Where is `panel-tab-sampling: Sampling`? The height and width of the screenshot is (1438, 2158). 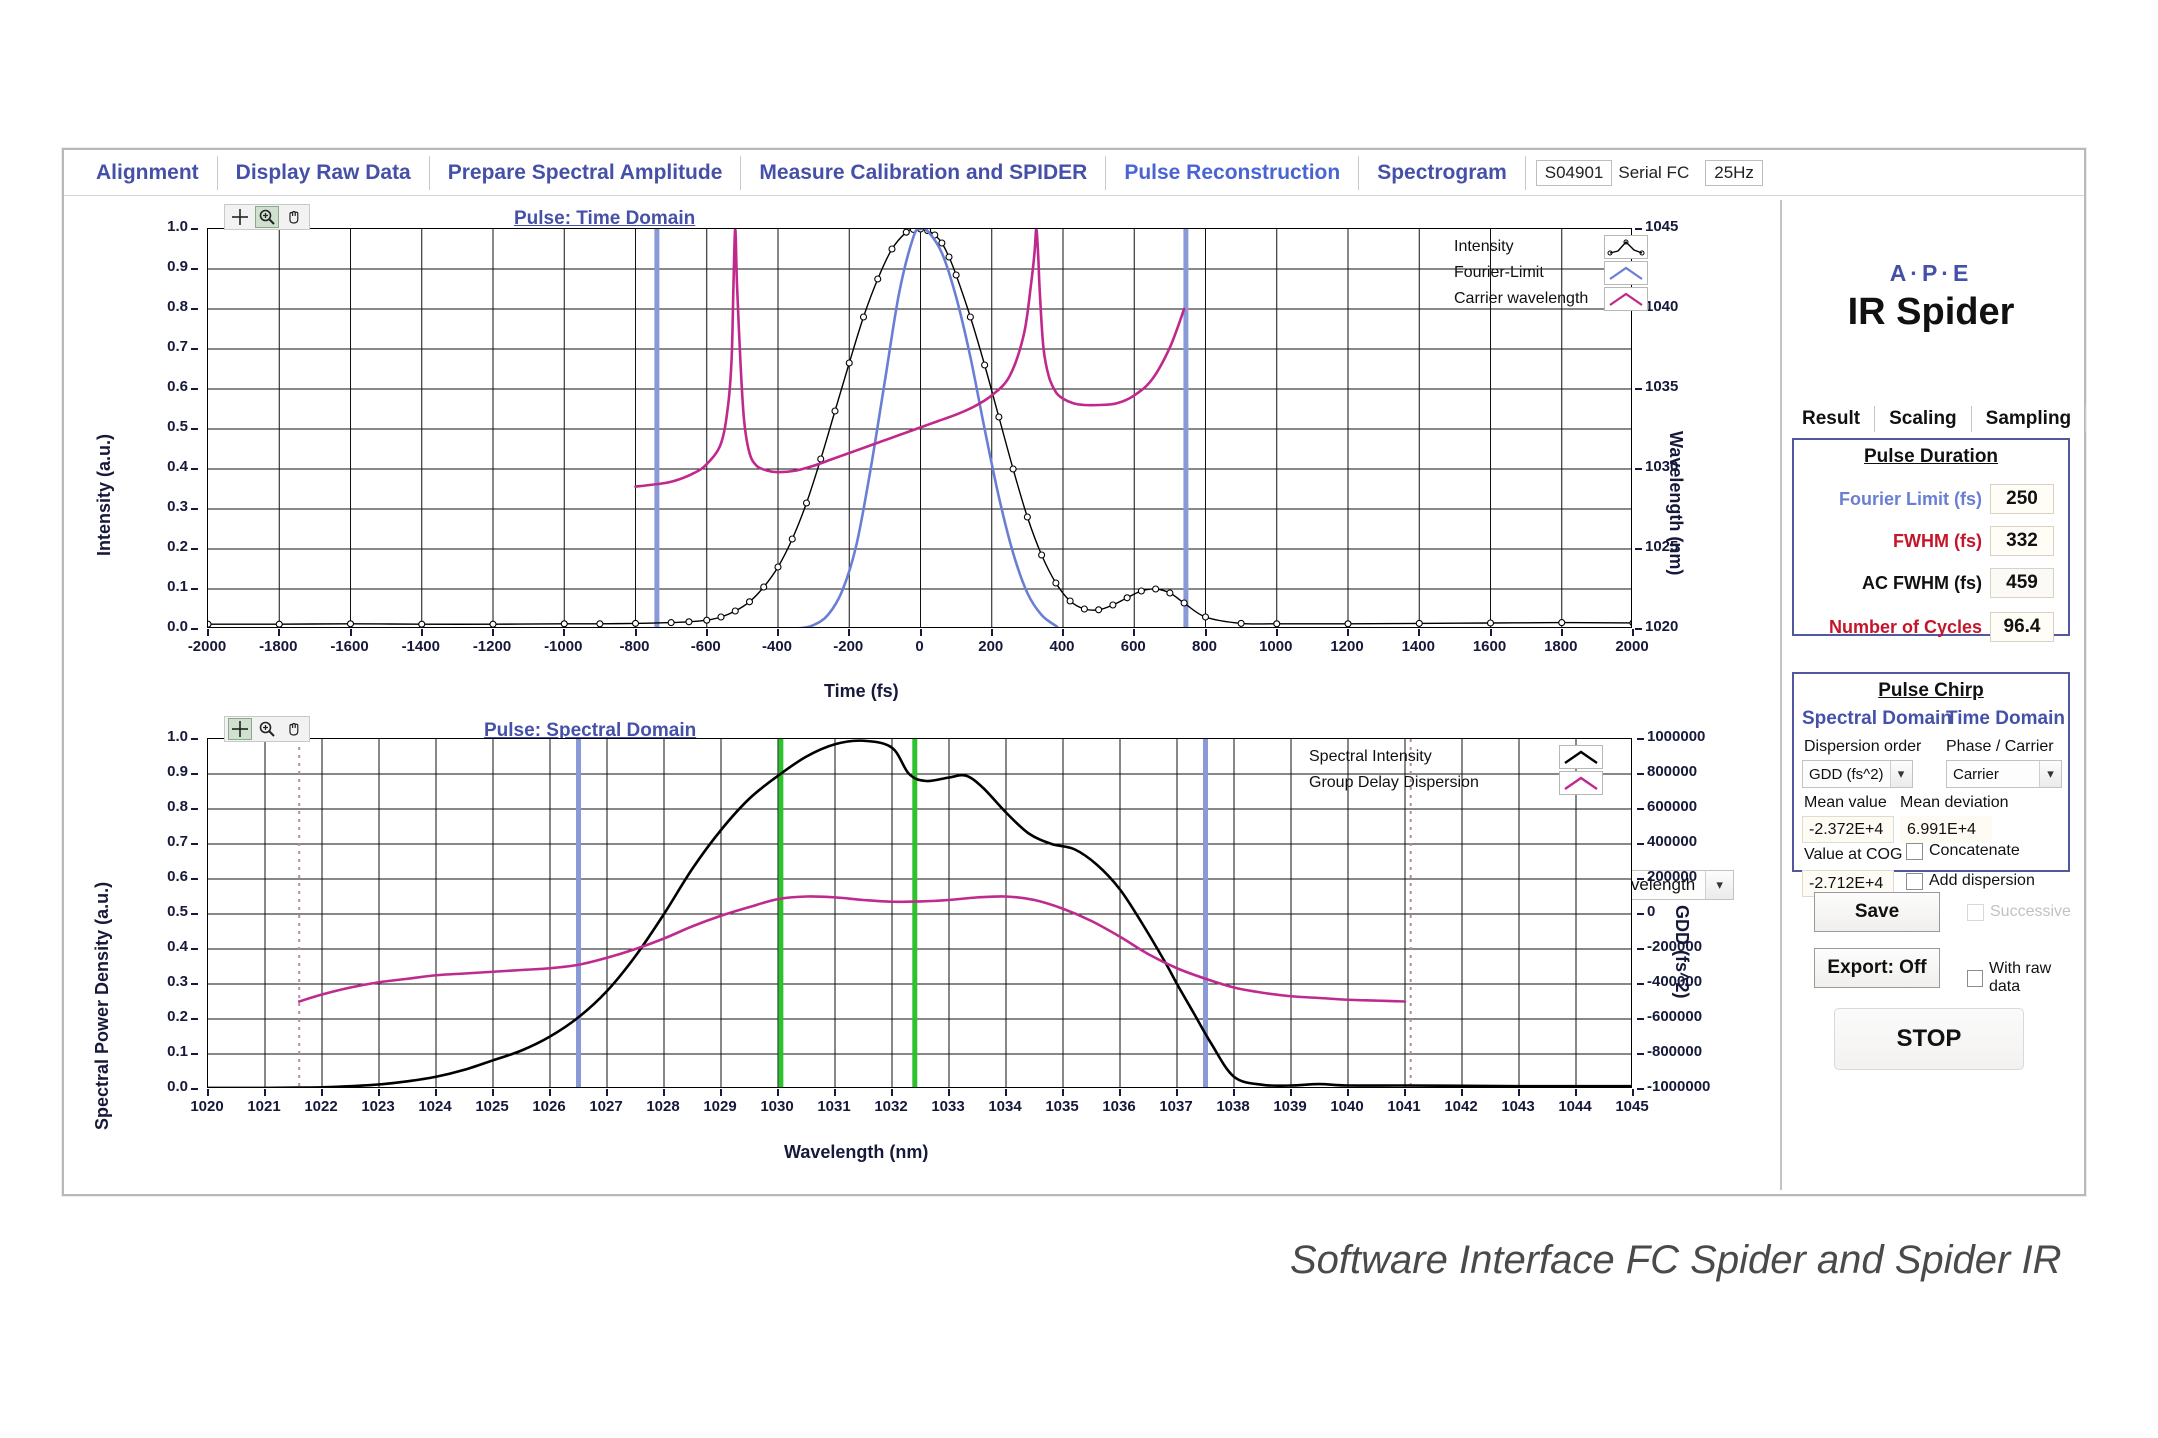 panel-tab-sampling: Sampling is located at coordinates (2029, 419).